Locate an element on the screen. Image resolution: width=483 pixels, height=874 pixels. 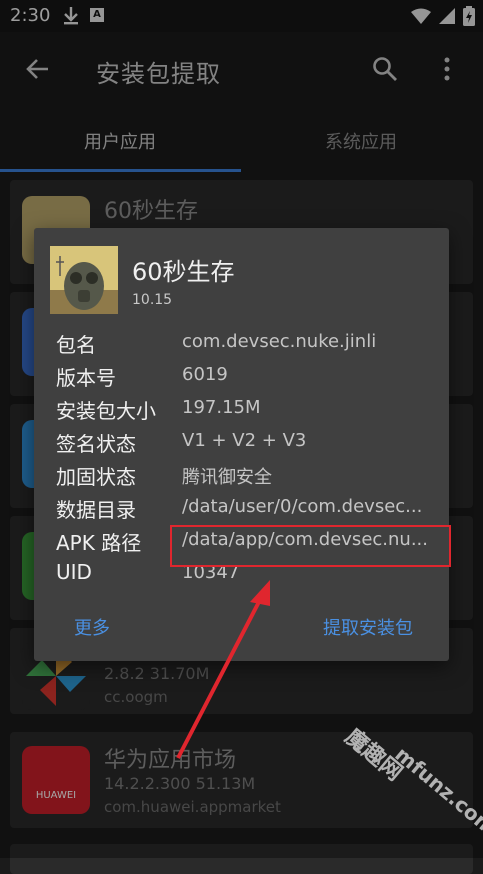
annotation-arrow is located at coordinates (223, 669).